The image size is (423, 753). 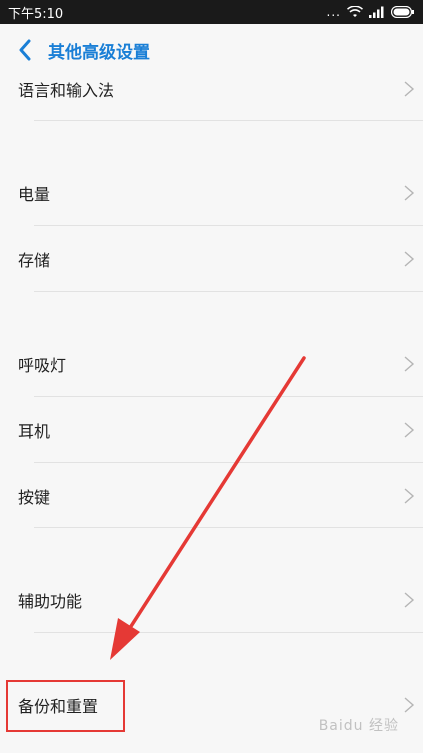 I want to click on watermark: Baidu 经验, so click(x=358, y=726).